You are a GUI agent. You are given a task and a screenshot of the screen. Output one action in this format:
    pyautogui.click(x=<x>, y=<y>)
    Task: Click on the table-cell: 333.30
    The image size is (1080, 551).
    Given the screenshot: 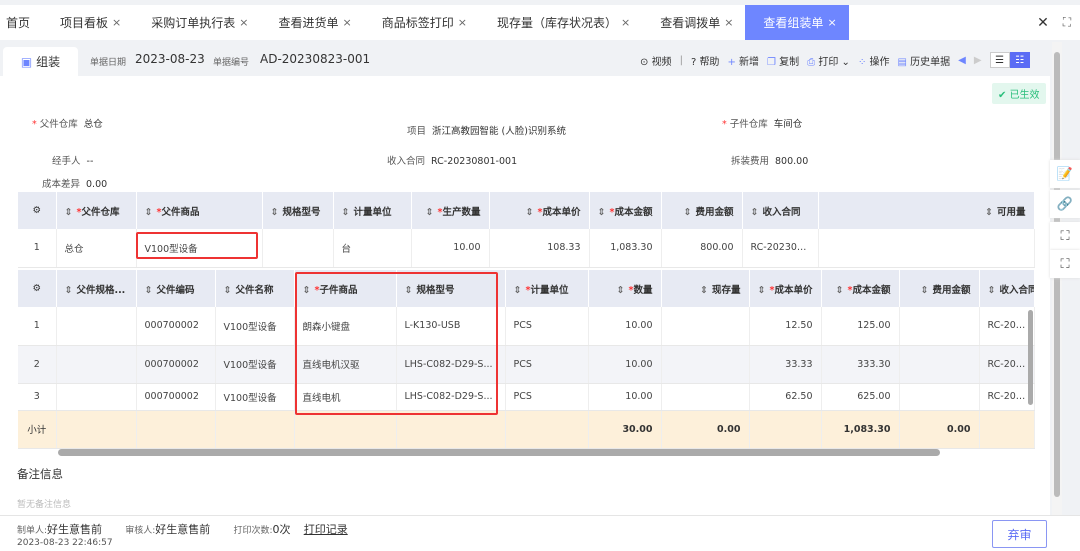 What is the action you would take?
    pyautogui.click(x=860, y=364)
    